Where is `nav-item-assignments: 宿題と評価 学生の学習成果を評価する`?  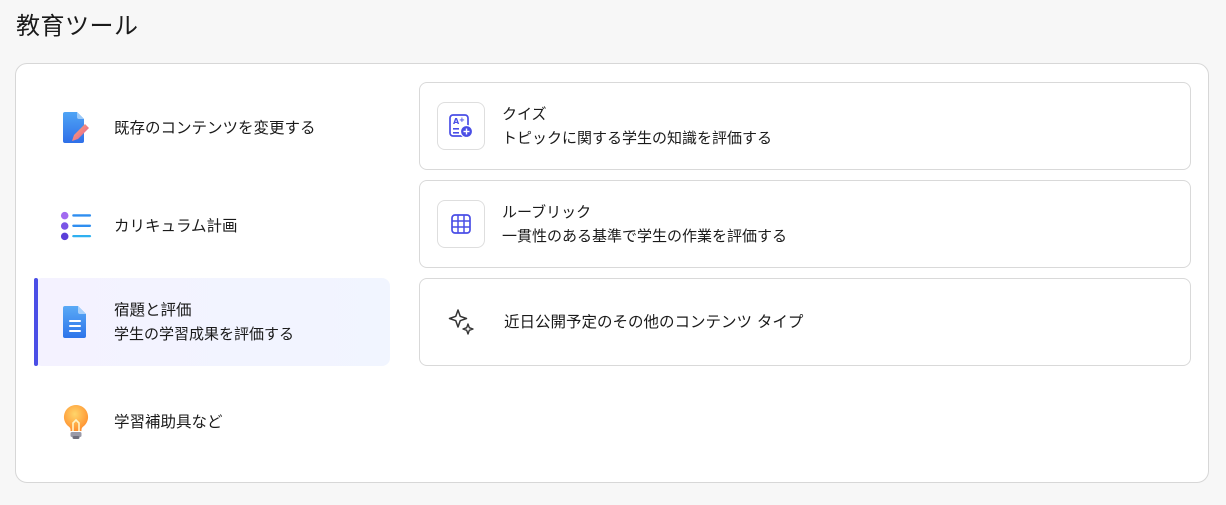
nav-item-assignments: 宿題と評価 学生の学習成果を評価する is located at coordinates (212, 322).